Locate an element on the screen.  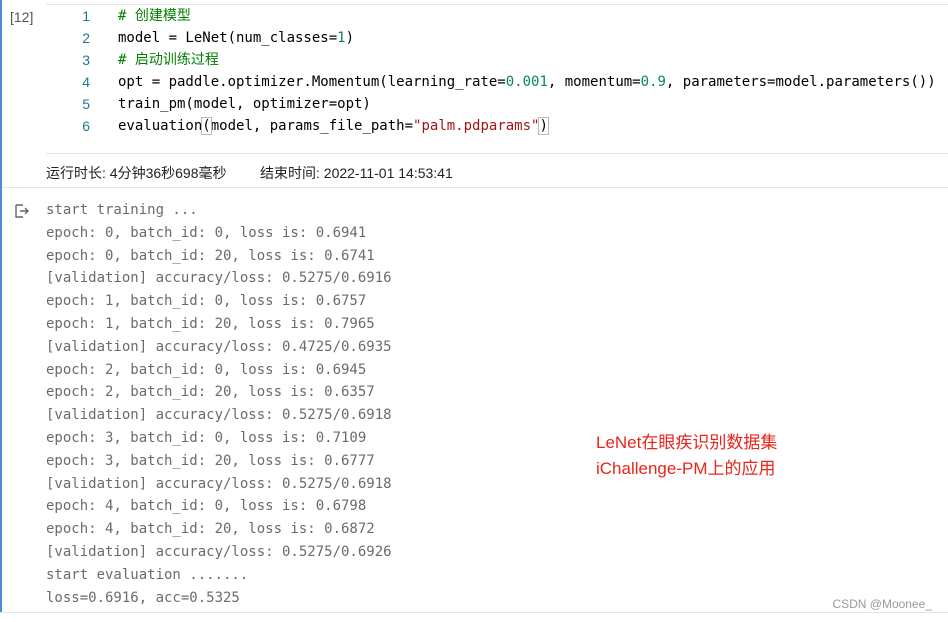
code-text: # 启动训练过程 is located at coordinates (168, 60).